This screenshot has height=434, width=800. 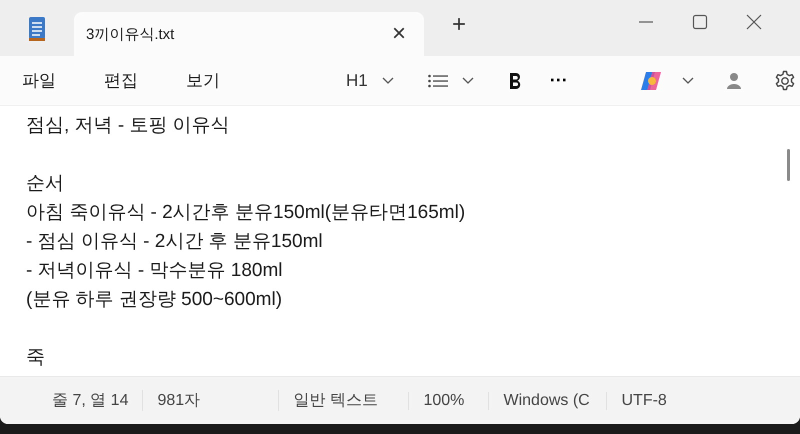 I want to click on new-tab-button: +, so click(x=459, y=25).